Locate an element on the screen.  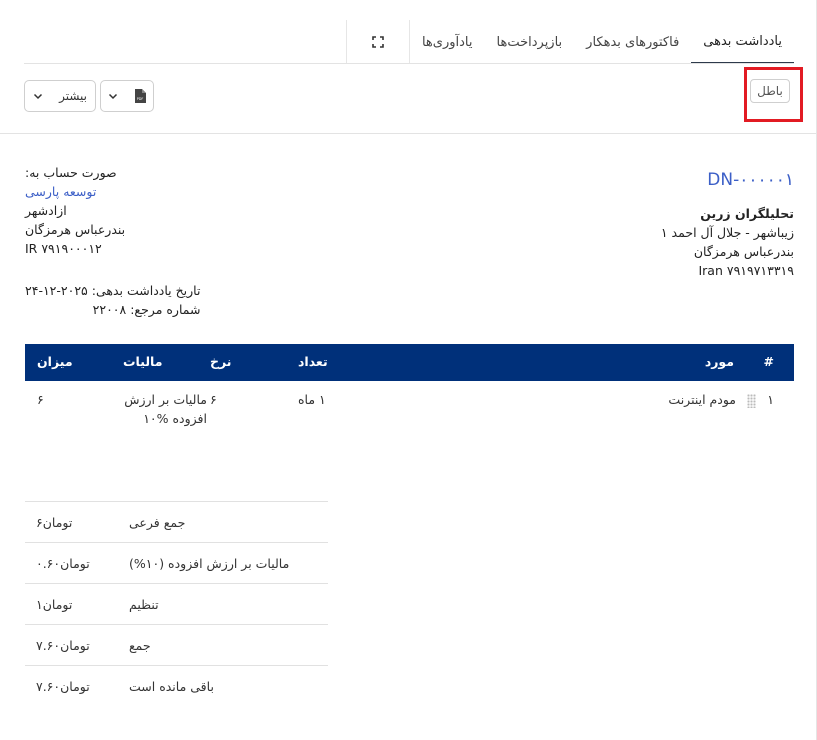
adjustment-value: ۱تومان is located at coordinates (54, 604).